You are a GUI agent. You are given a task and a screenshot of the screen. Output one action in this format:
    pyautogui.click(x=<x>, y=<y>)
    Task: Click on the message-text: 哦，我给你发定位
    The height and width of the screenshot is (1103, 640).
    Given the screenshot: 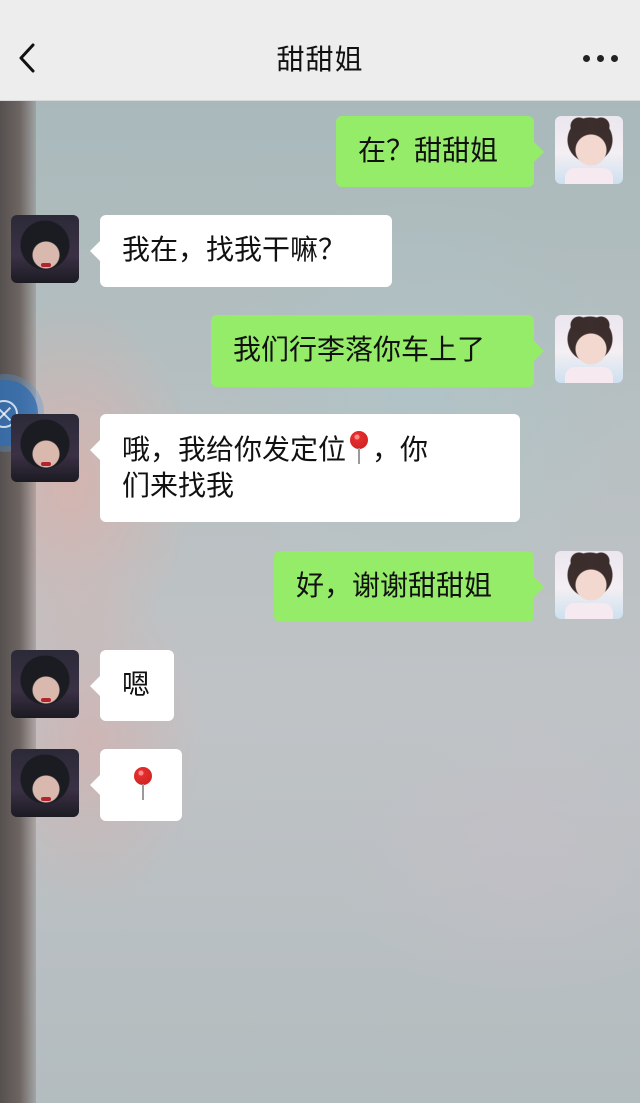 What is the action you would take?
    pyautogui.click(x=234, y=449)
    